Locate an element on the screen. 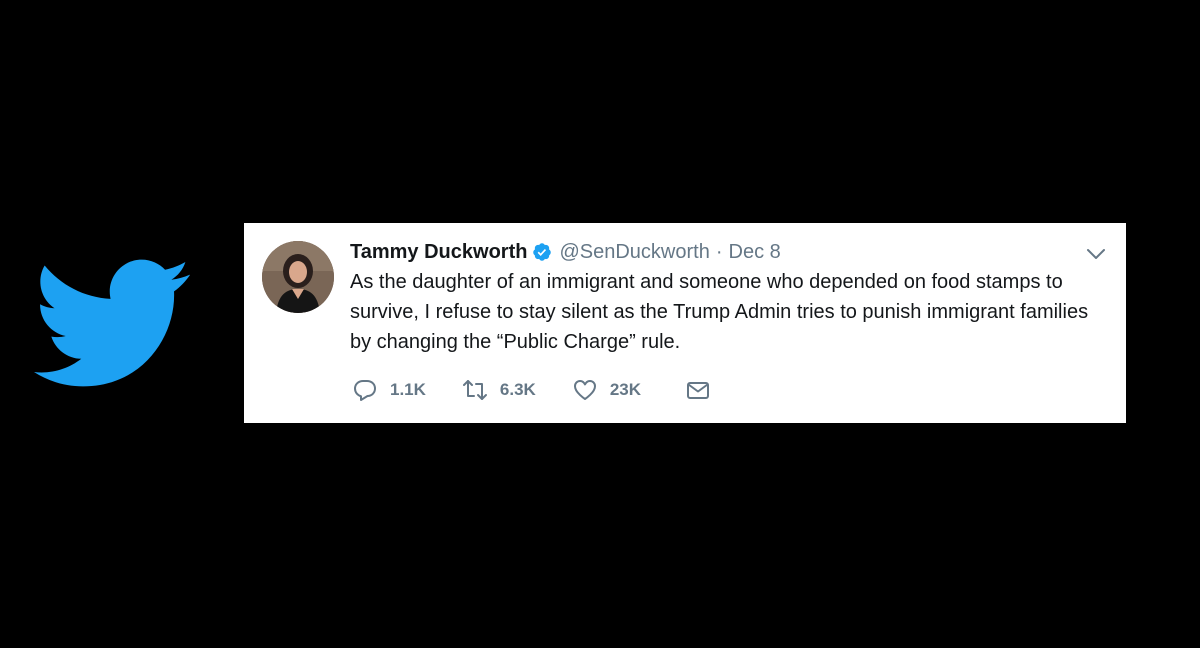 The width and height of the screenshot is (1200, 648). direct-message-button is located at coordinates (694, 390).